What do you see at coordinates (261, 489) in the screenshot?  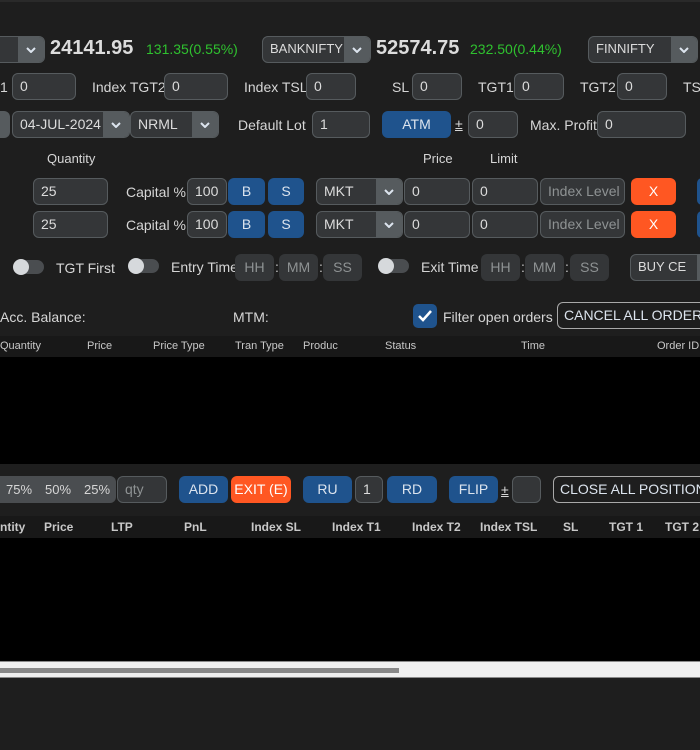 I see `exit-button: EXIT (E)` at bounding box center [261, 489].